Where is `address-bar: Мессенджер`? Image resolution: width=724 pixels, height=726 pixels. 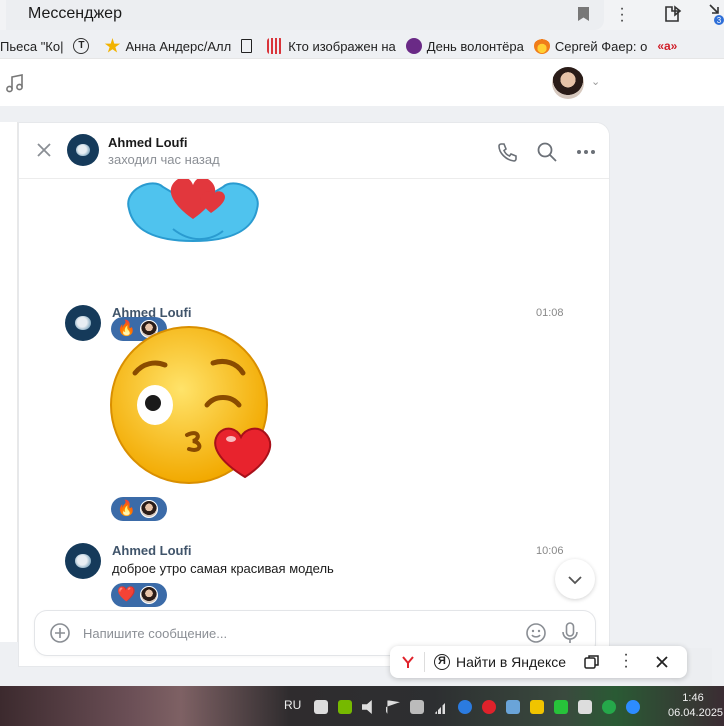
address-bar: Мессенджер is located at coordinates (305, 15).